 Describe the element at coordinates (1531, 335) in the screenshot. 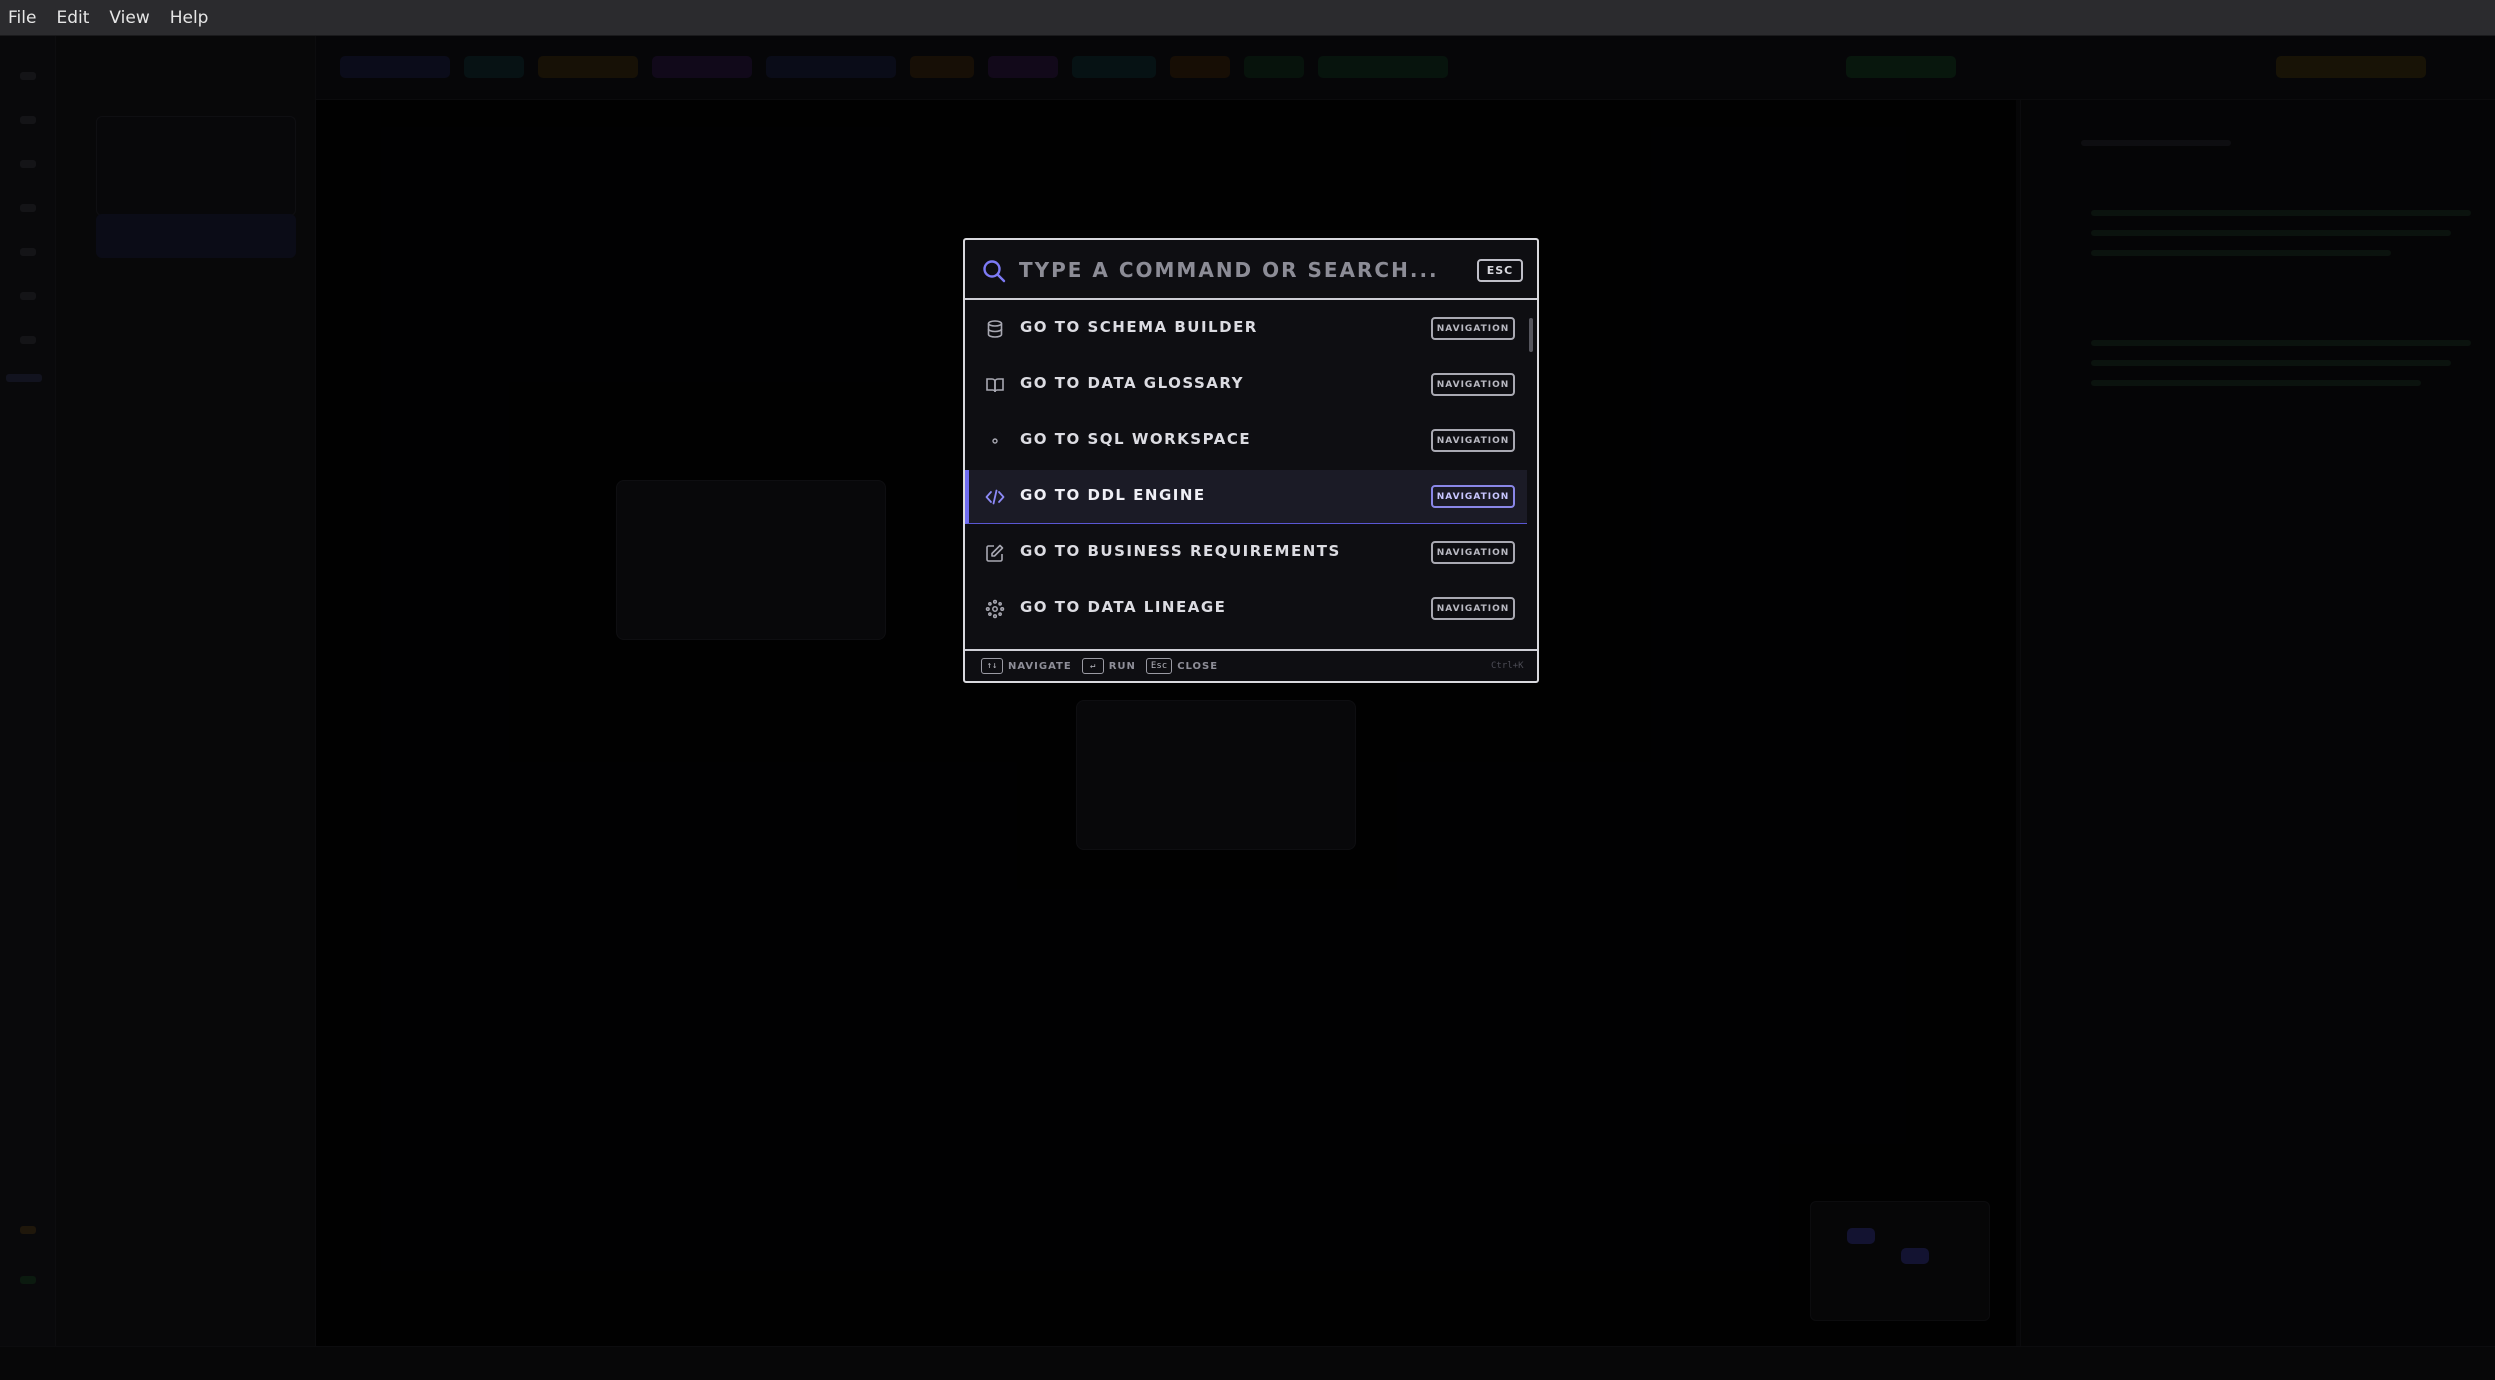

I see `scrollbar-thumb` at that location.